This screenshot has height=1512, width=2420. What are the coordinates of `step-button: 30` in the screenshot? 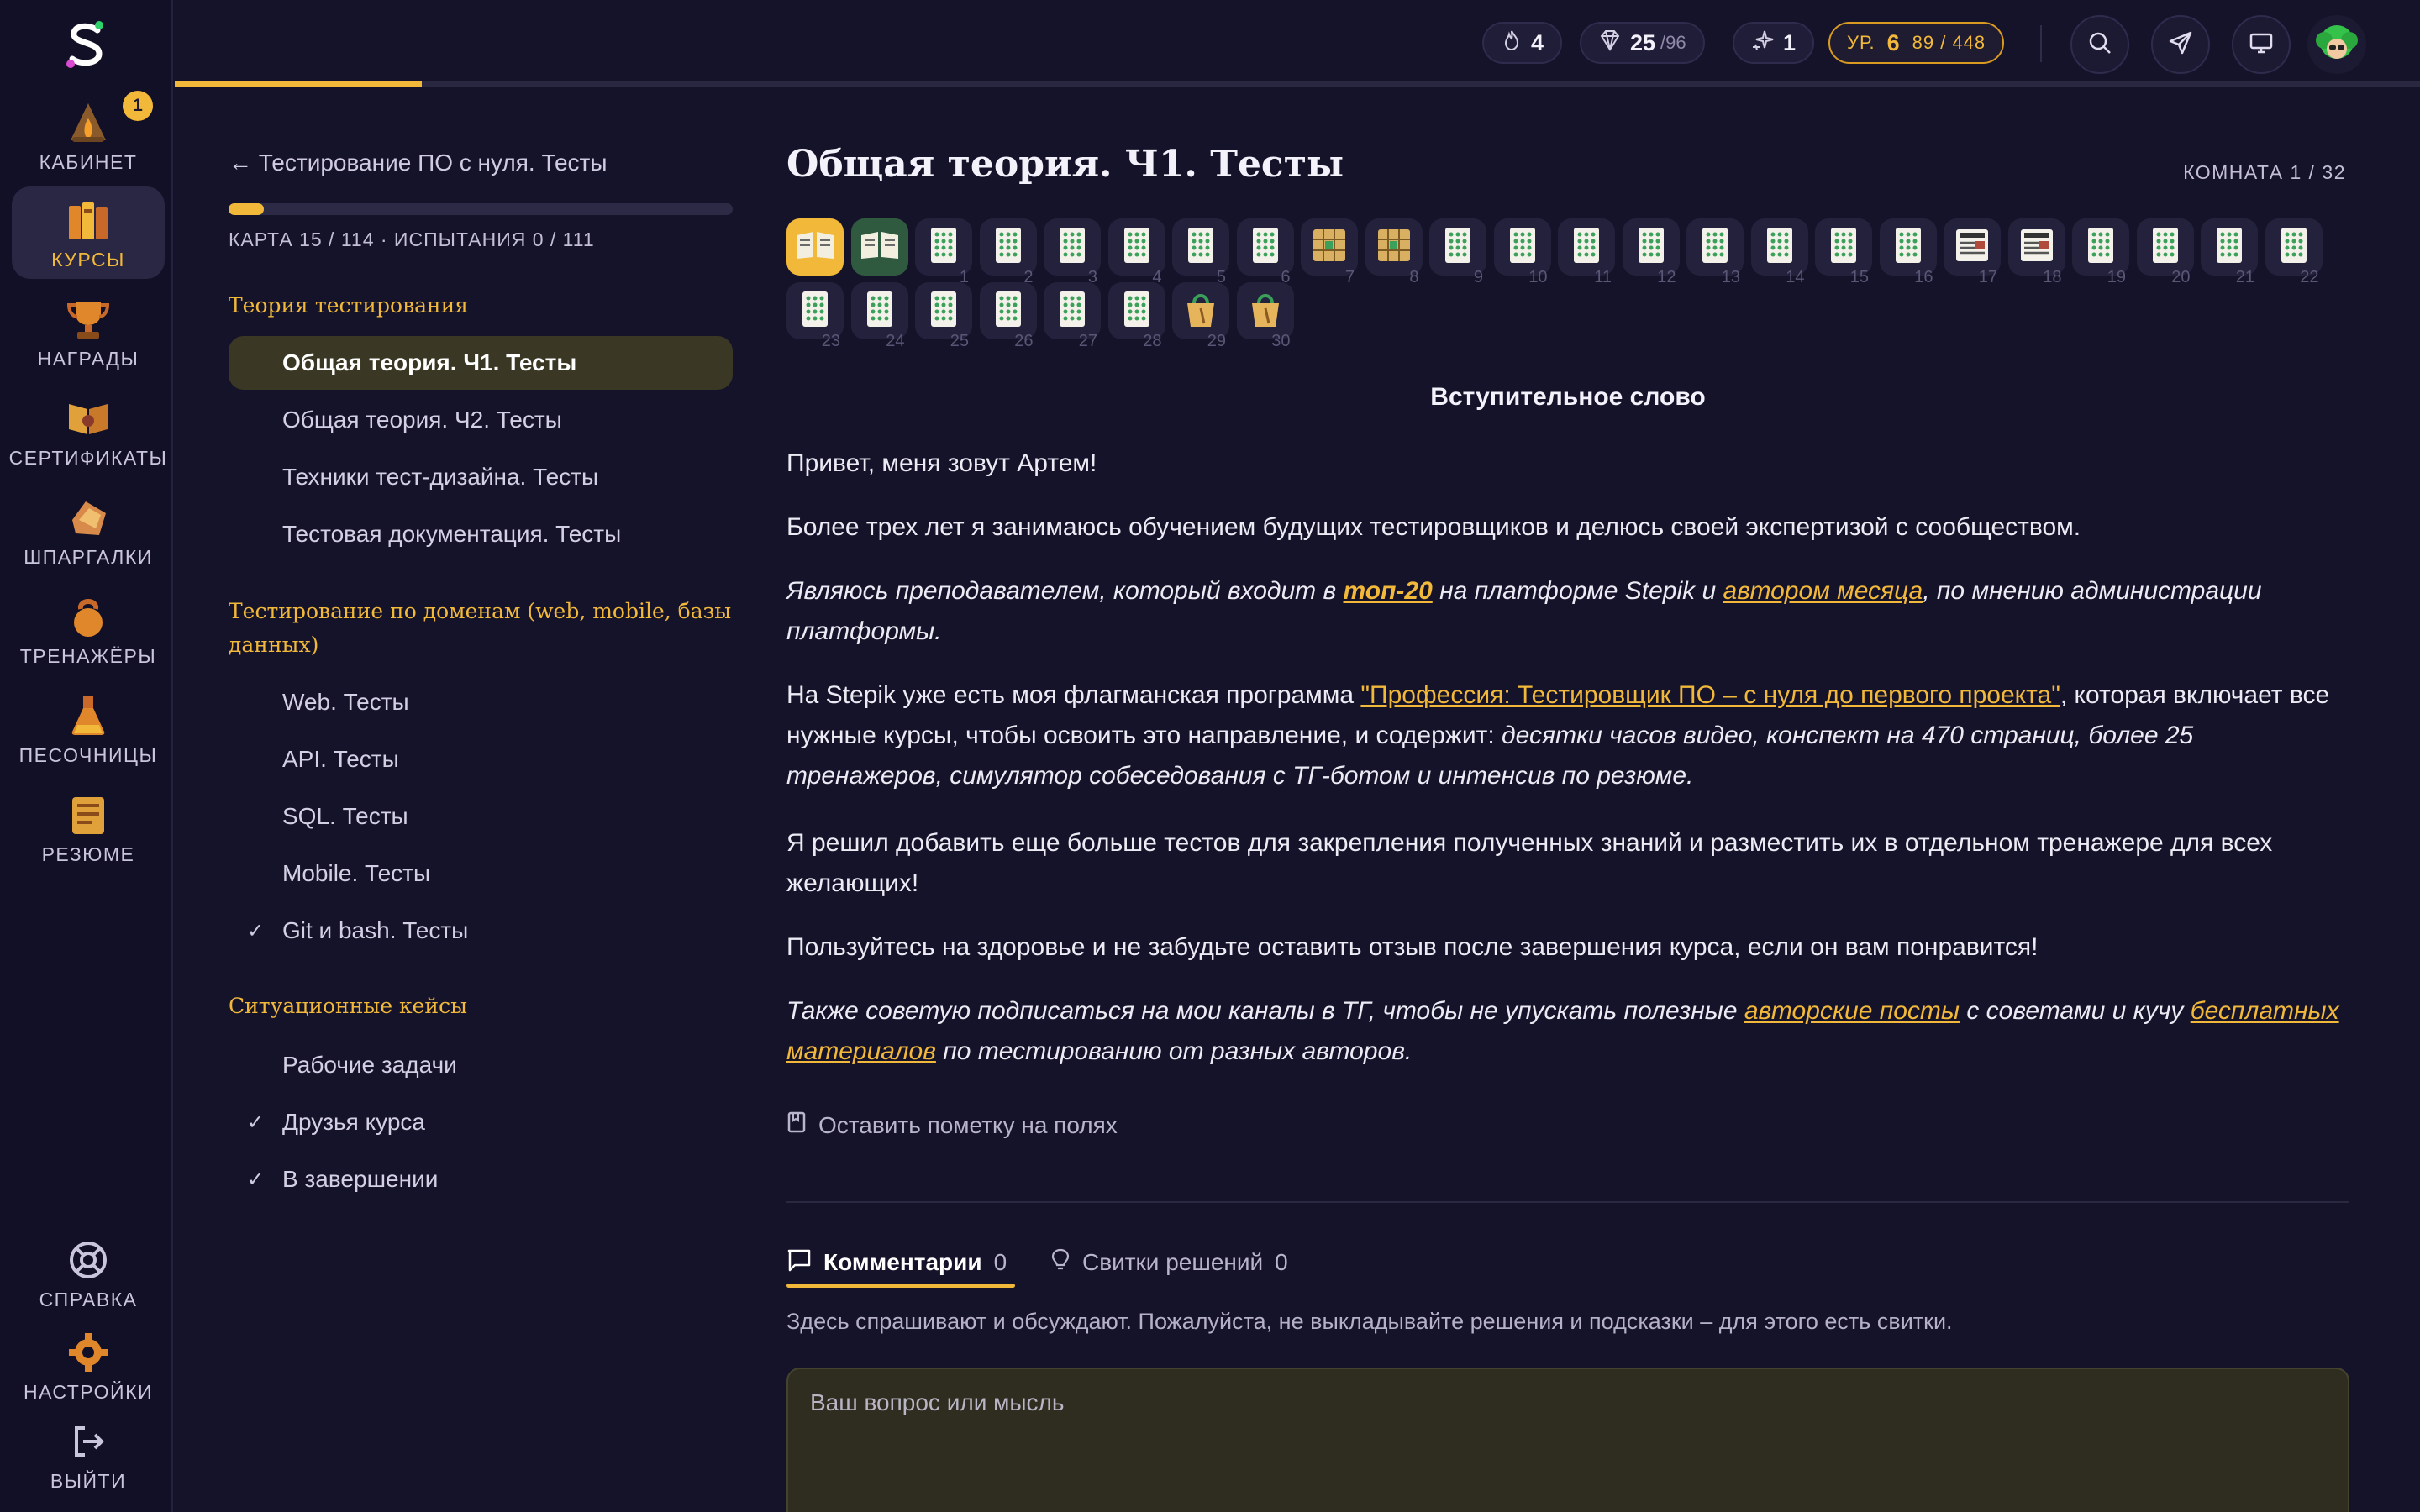 It's located at (1265, 316).